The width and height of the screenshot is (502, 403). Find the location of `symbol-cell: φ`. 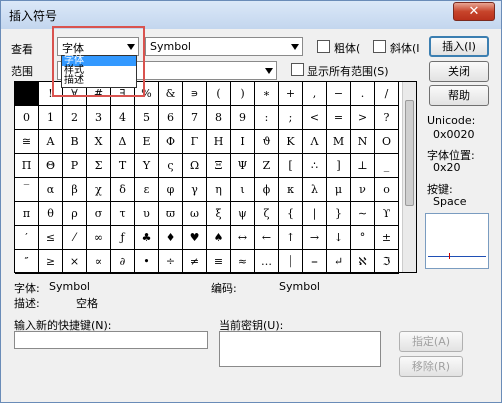

symbol-cell: φ is located at coordinates (171, 190).